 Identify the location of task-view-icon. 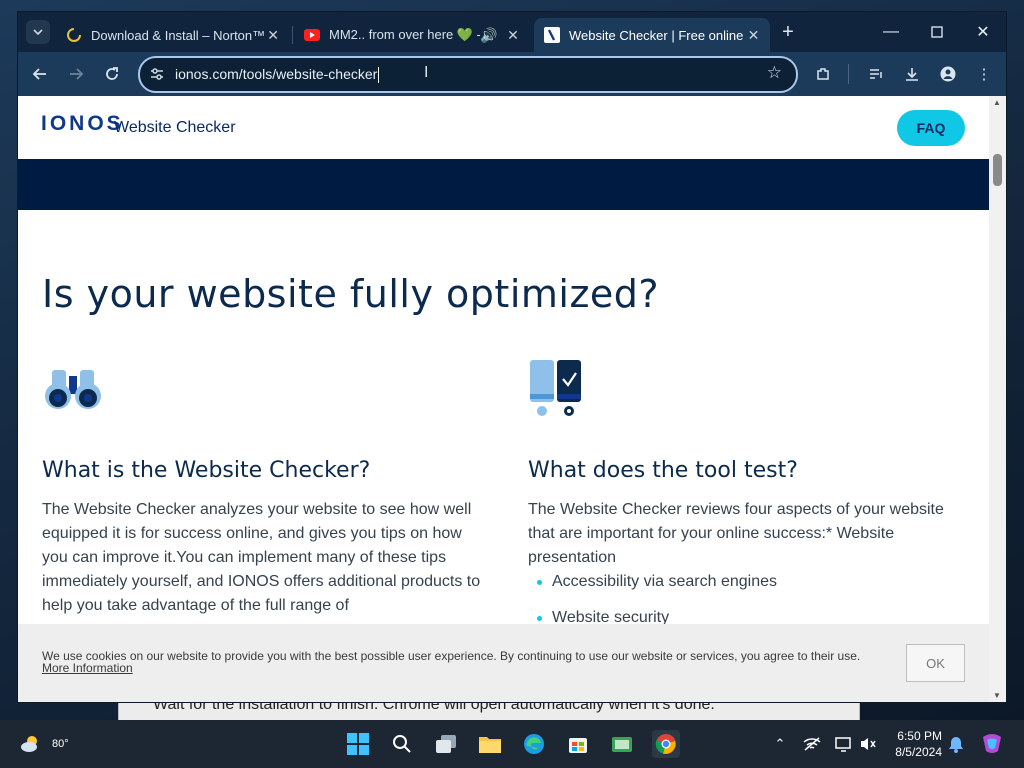
(446, 744).